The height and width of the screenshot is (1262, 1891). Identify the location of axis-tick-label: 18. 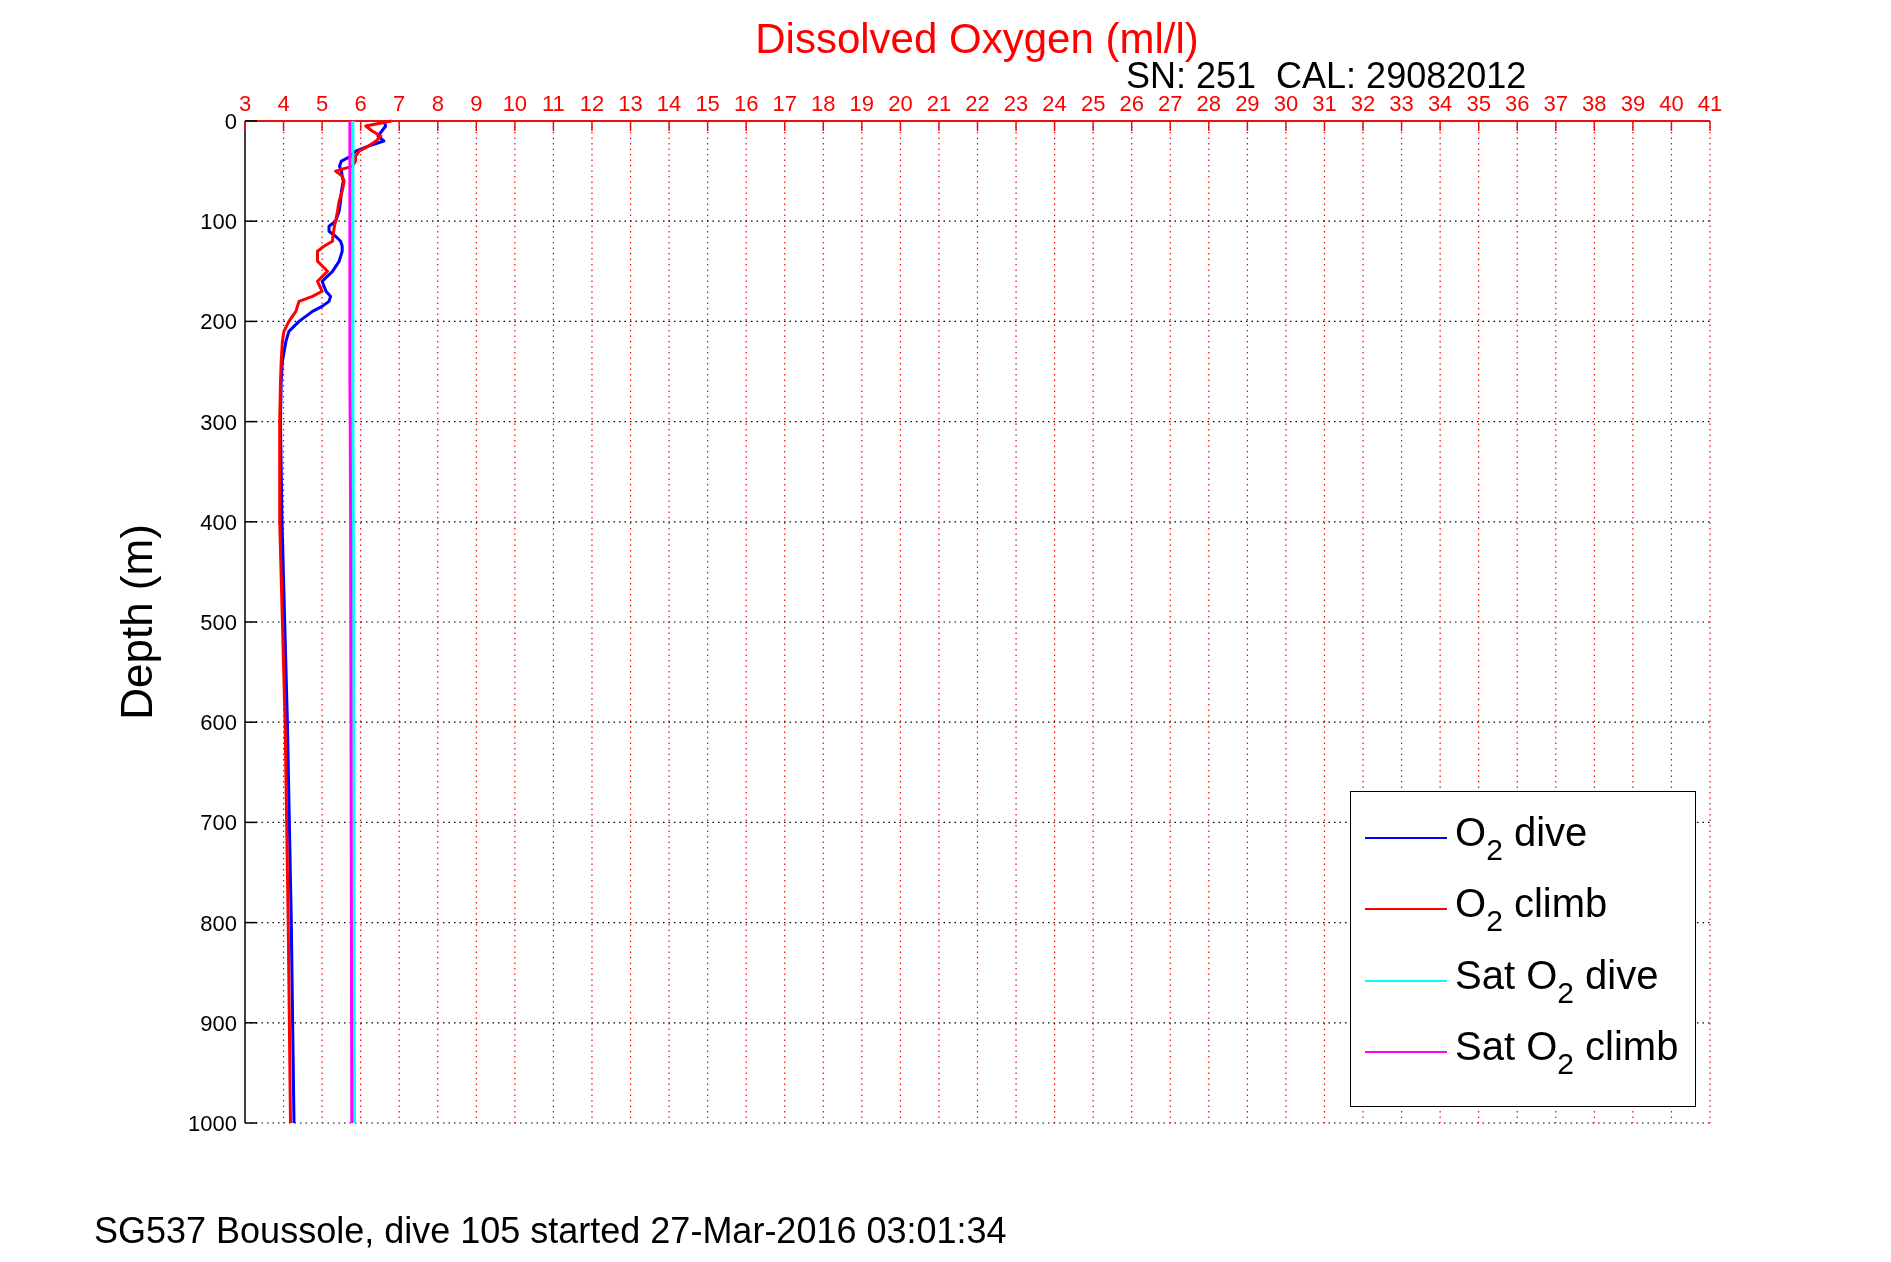
(823, 103).